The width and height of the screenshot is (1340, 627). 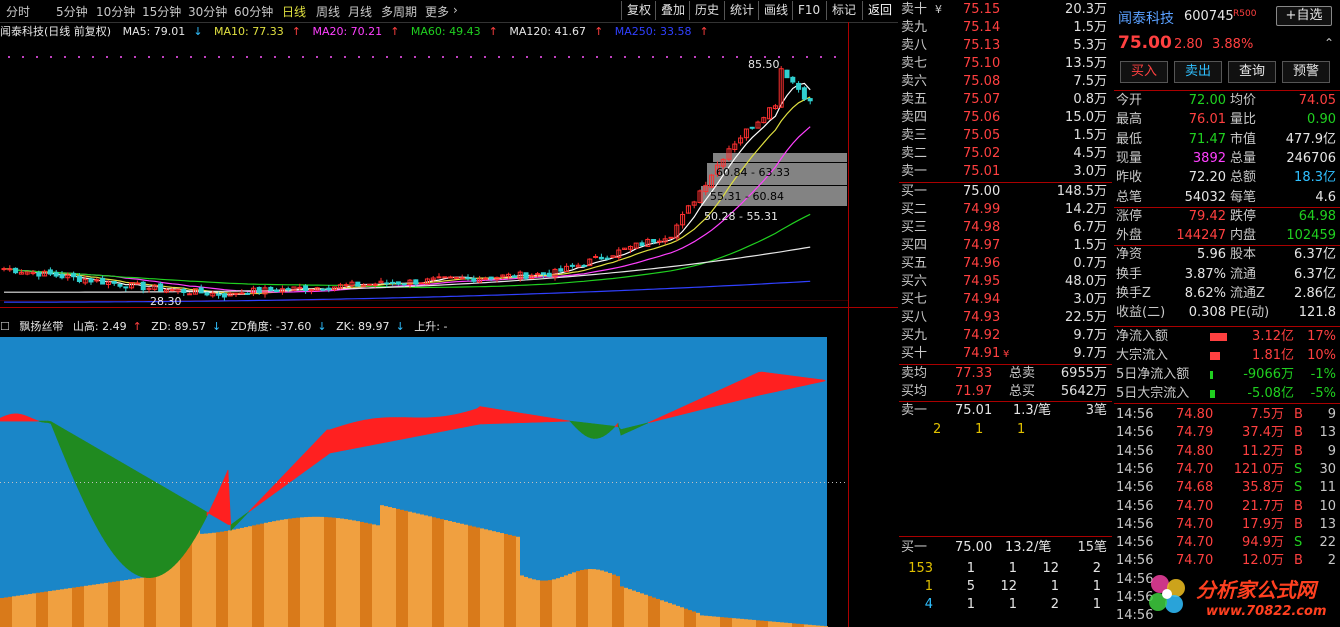 What do you see at coordinates (294, 11) in the screenshot?
I see `tab-daily: 日线` at bounding box center [294, 11].